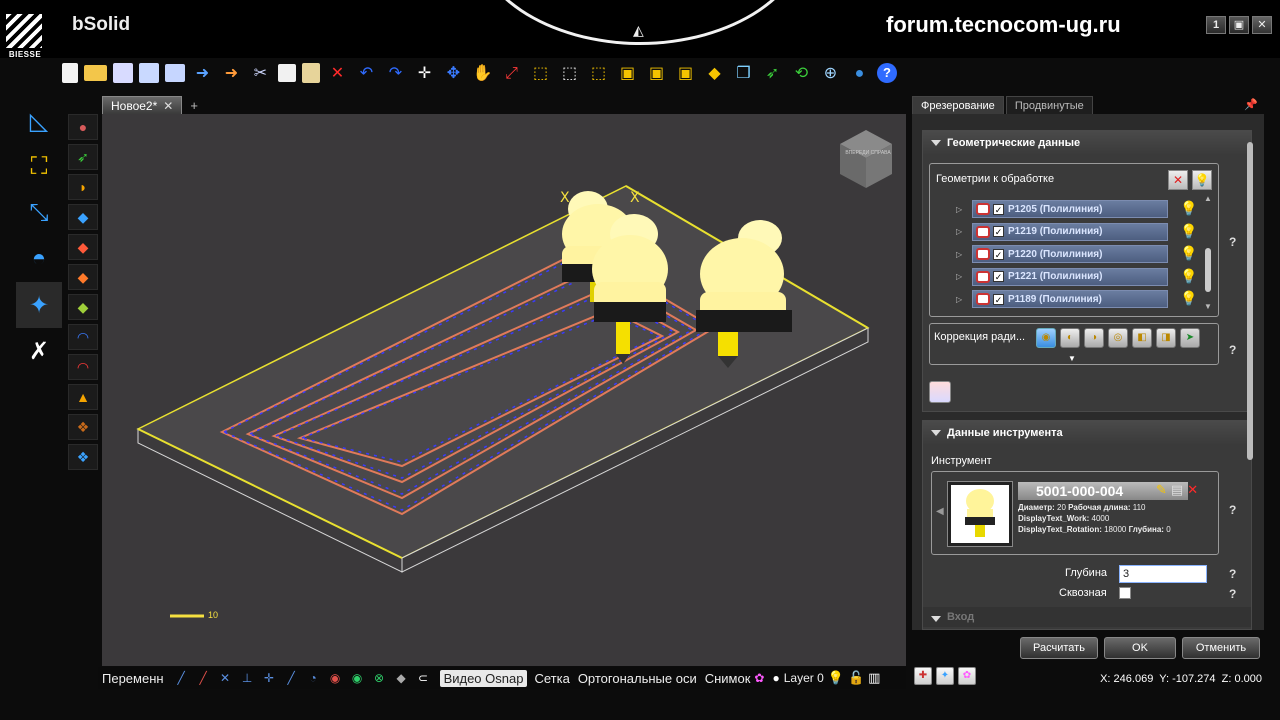  Describe the element at coordinates (395, 73) in the screenshot. I see `redo-icon: ↷` at that location.